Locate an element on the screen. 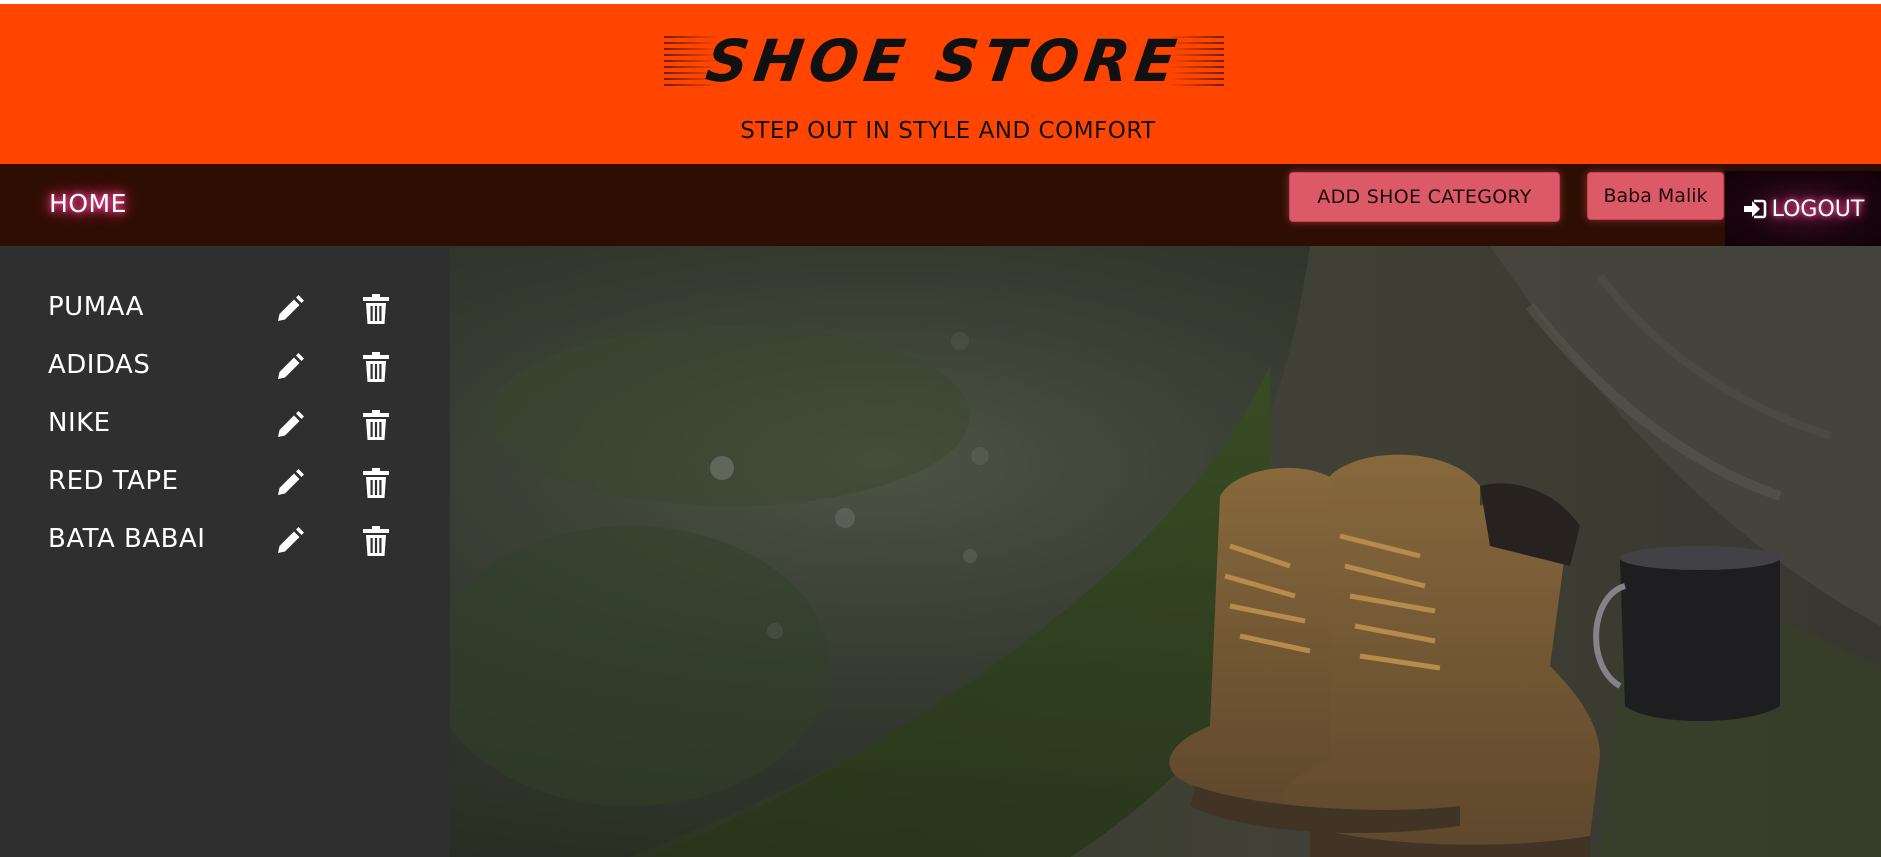  category-item-nike: NIKE is located at coordinates (225, 423).